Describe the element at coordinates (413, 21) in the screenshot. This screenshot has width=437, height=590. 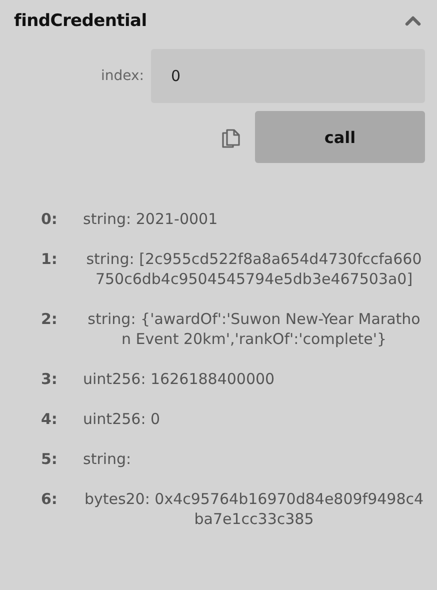
I see `collapse-chevron-icon` at that location.